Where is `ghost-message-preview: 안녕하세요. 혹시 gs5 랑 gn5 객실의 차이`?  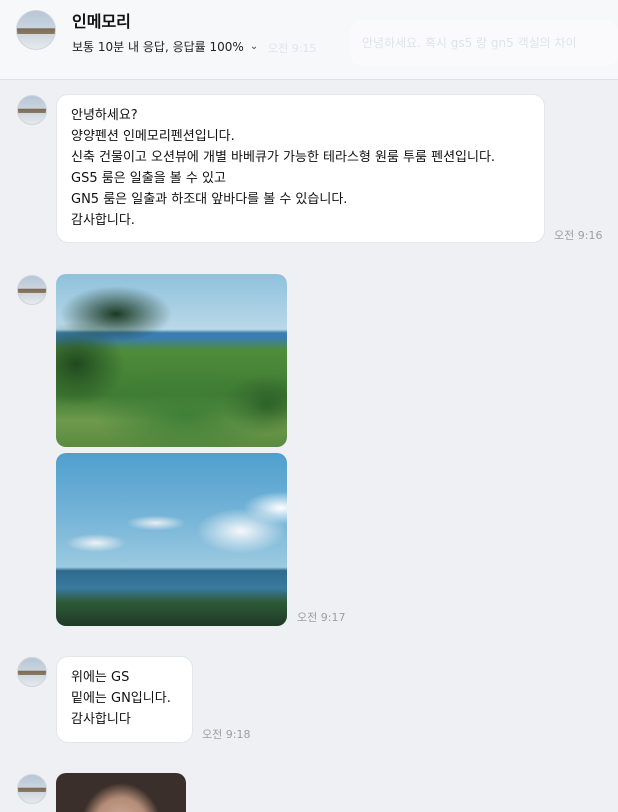
ghost-message-preview: 안녕하세요. 혹시 gs5 랑 gn5 객실의 차이 is located at coordinates (484, 43).